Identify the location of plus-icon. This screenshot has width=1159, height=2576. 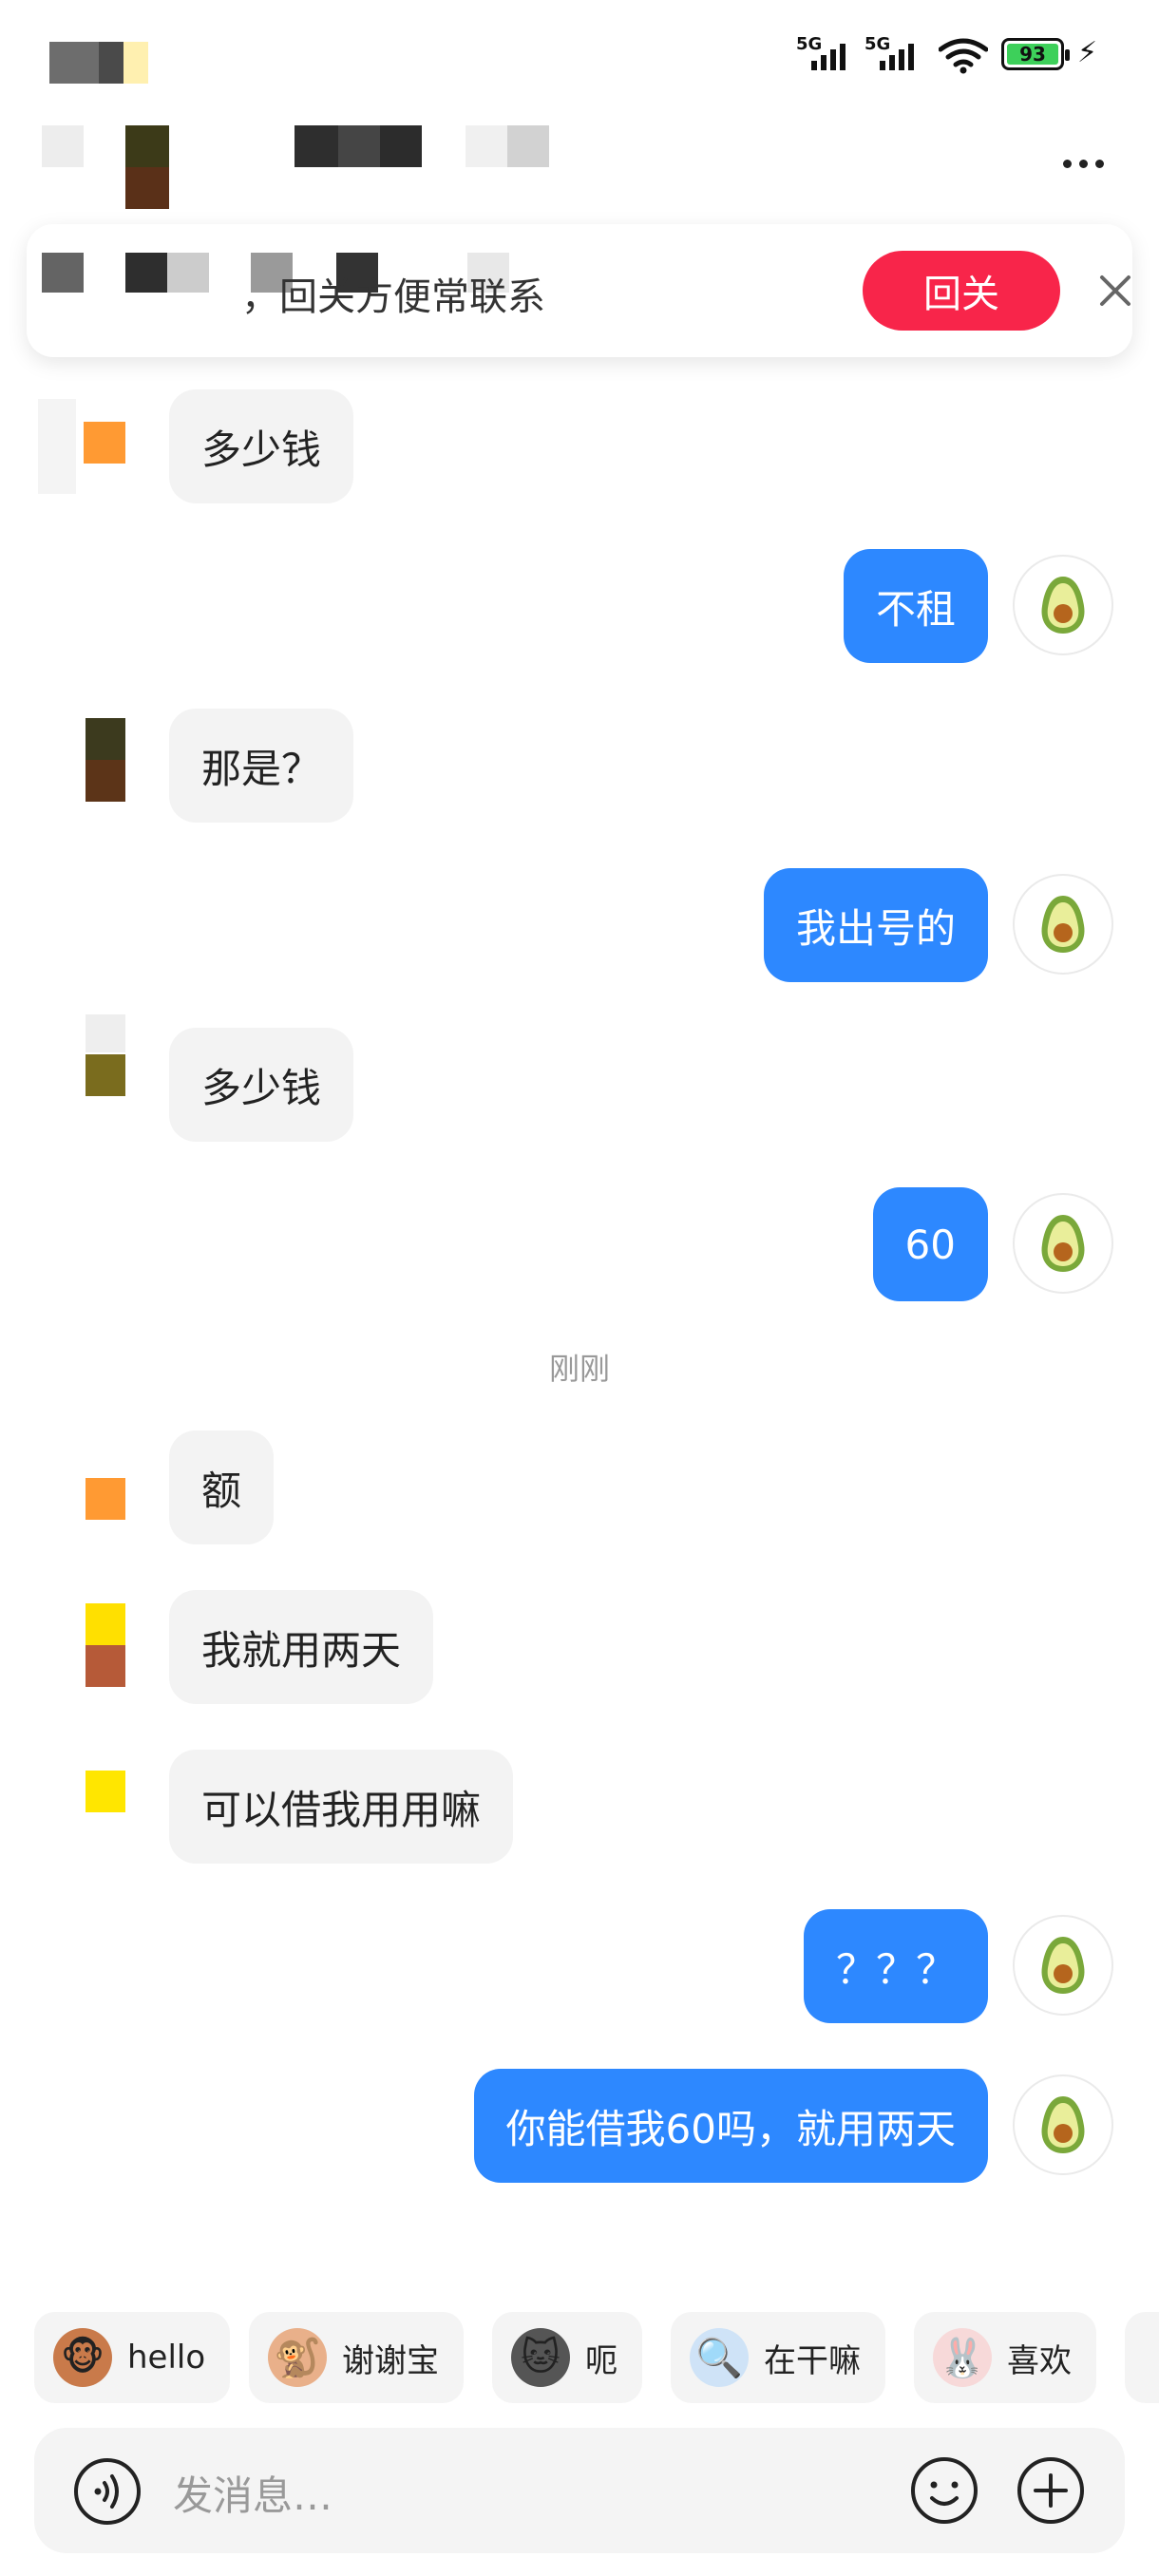
(1051, 2490).